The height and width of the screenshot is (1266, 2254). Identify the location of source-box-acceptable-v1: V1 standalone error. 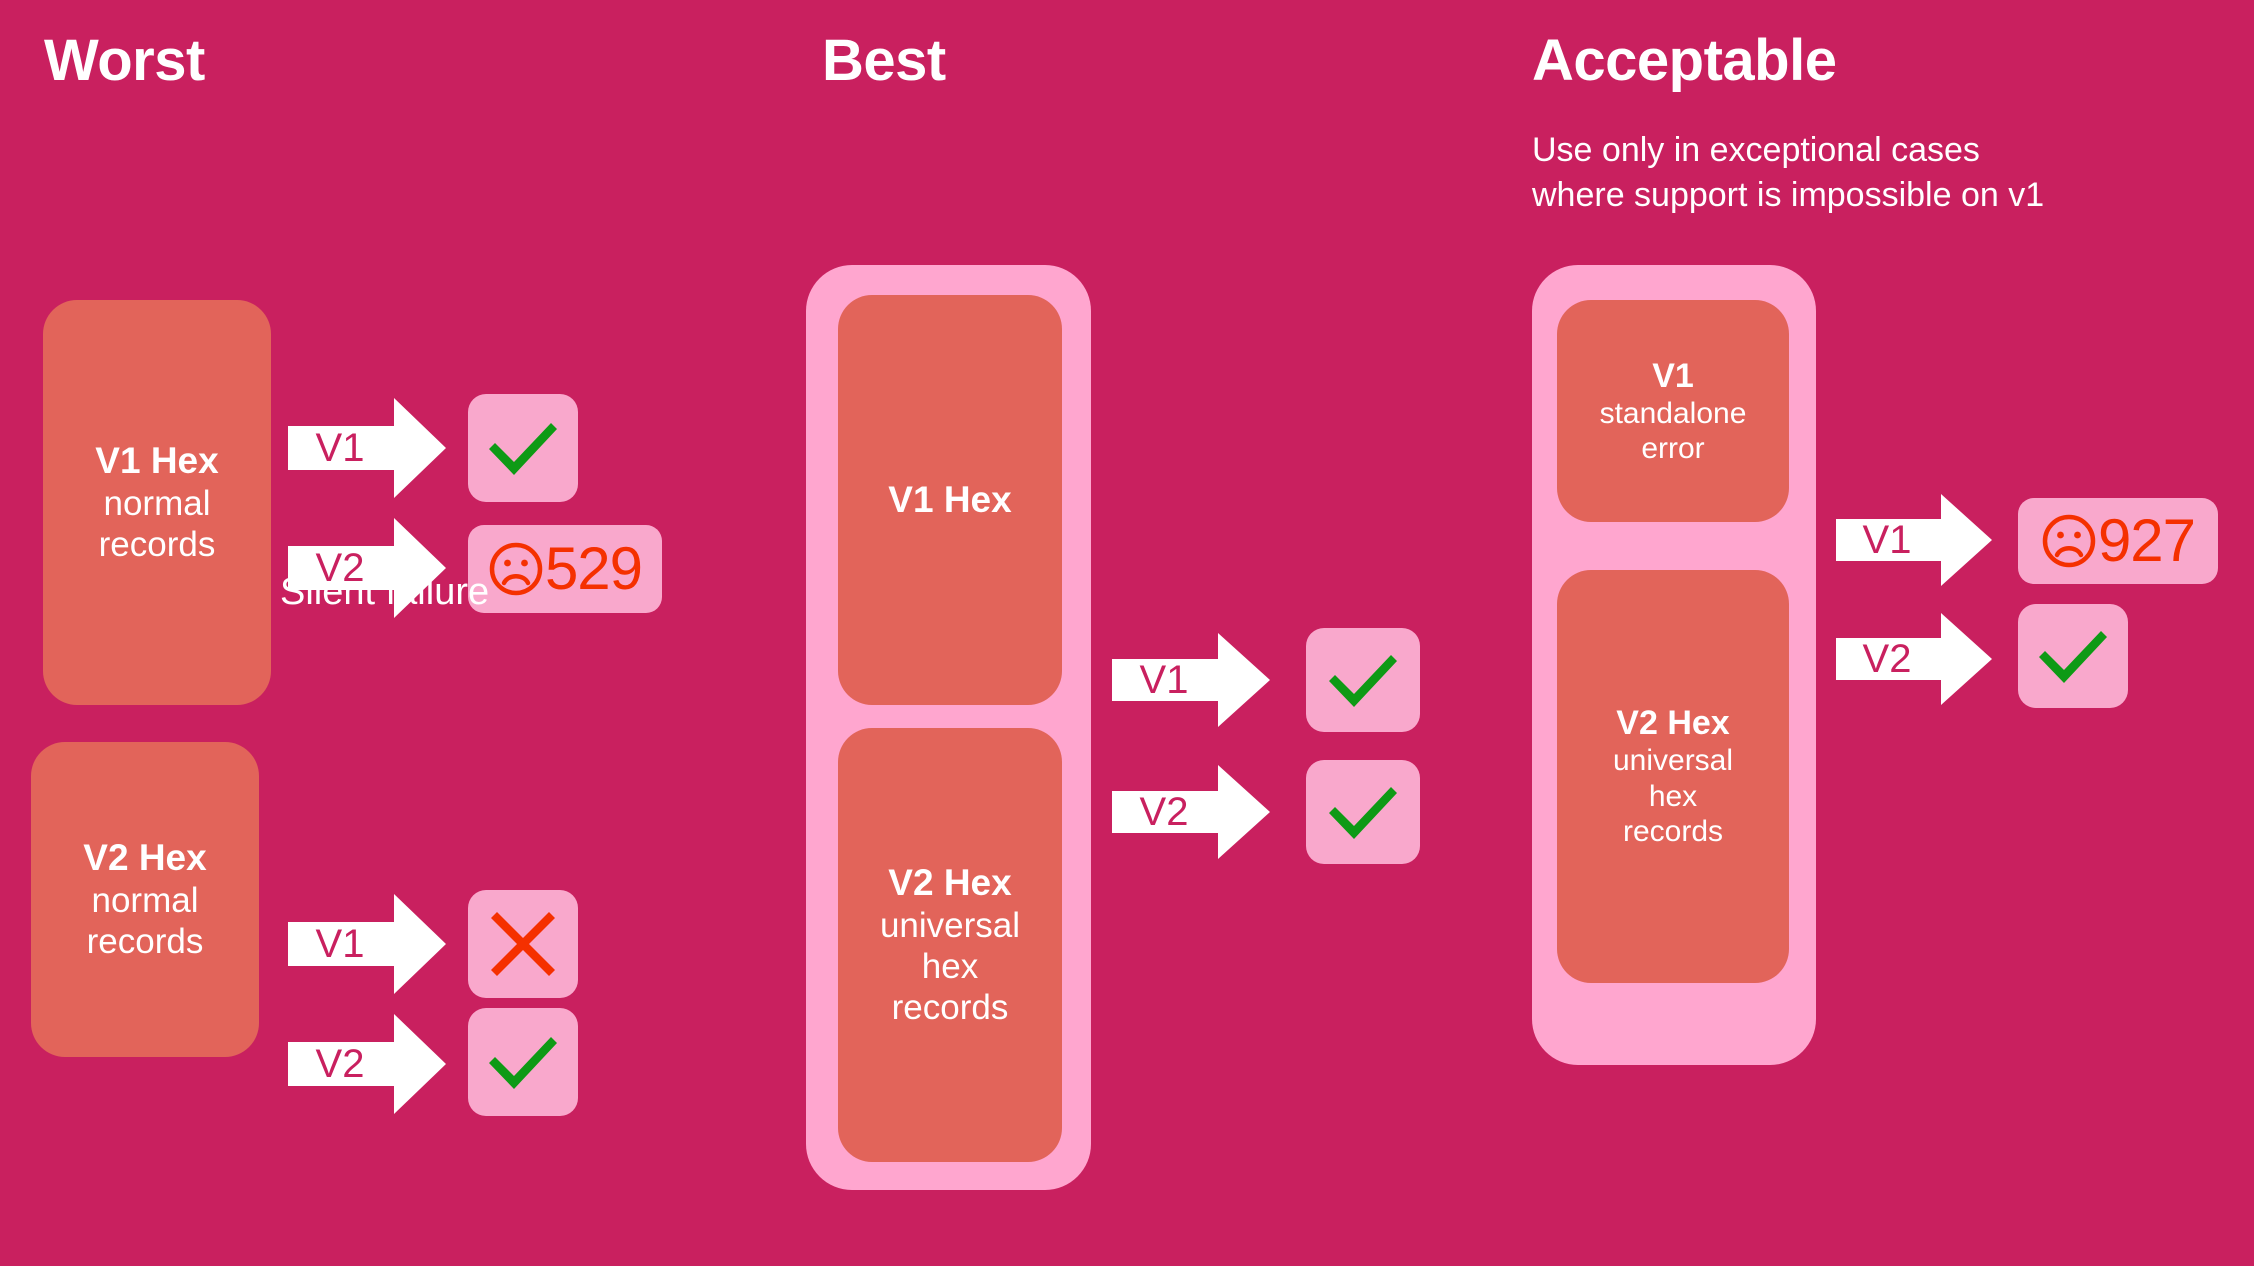
(1673, 411).